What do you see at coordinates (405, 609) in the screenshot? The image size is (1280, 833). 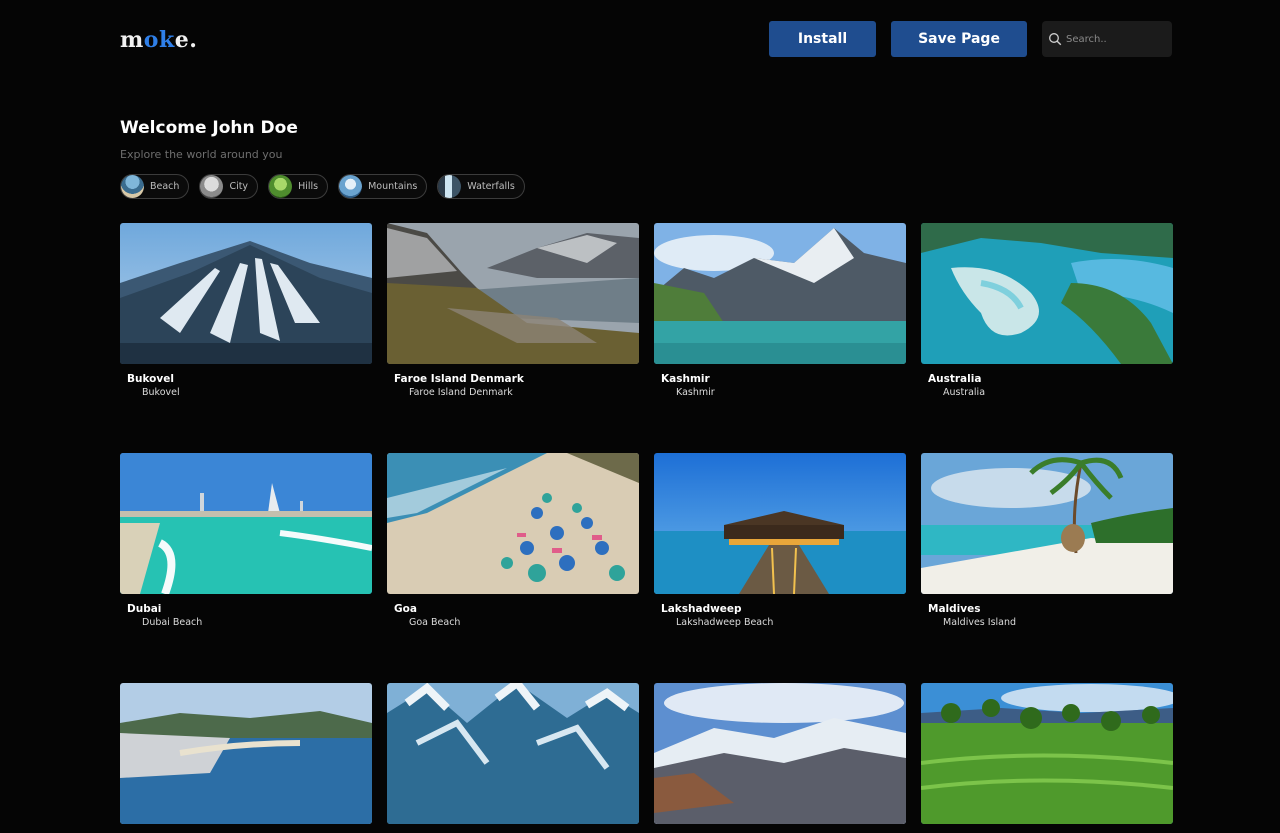 I see `place-title: Goa` at bounding box center [405, 609].